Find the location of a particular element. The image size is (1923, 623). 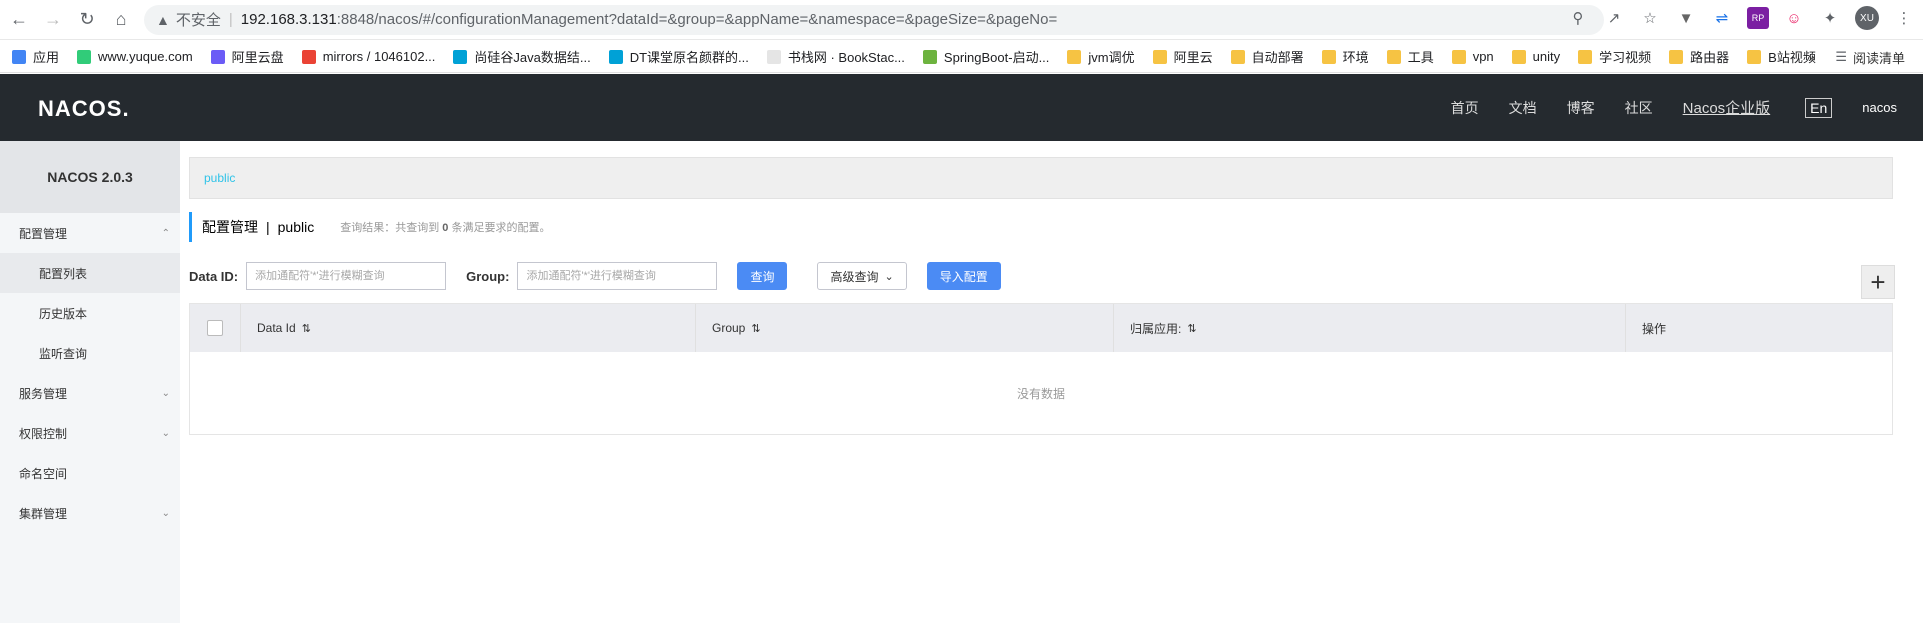

sidebar-item-label: 命名空间 is located at coordinates (43, 473).